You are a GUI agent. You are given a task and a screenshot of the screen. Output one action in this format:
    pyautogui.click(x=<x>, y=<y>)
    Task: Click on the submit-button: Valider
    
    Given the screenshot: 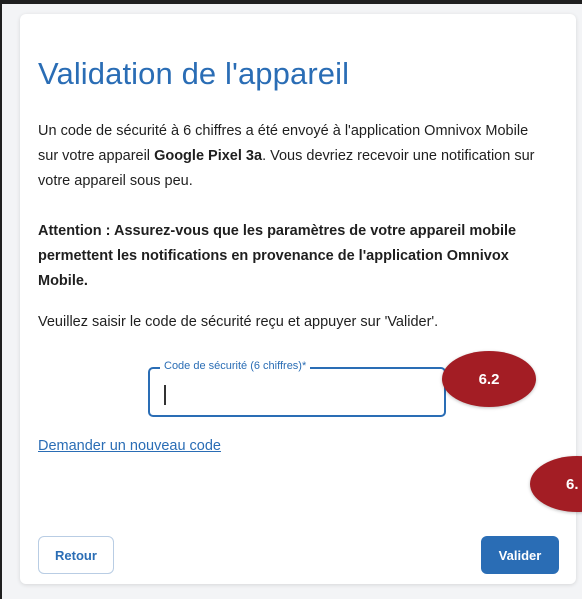 What is the action you would take?
    pyautogui.click(x=520, y=555)
    